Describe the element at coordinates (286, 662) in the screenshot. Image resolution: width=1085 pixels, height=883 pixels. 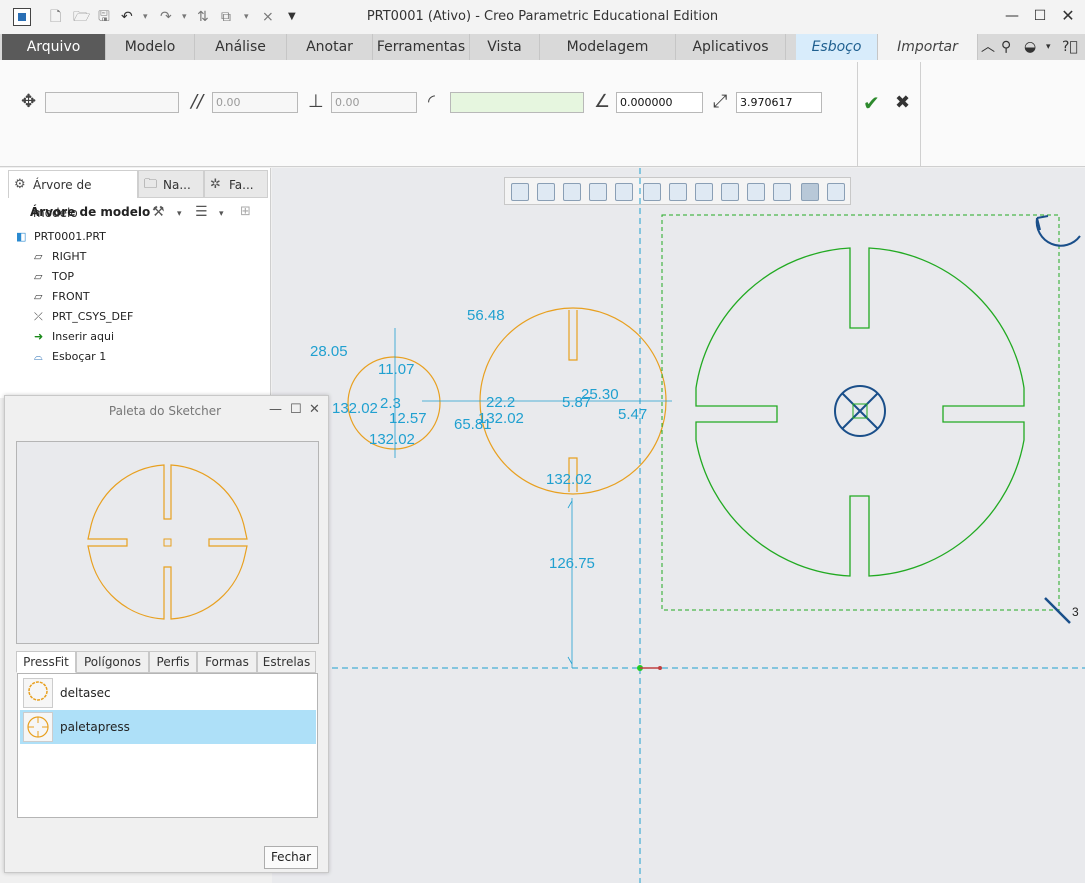
I see `palette-tab-estrelas: Estrelas` at that location.